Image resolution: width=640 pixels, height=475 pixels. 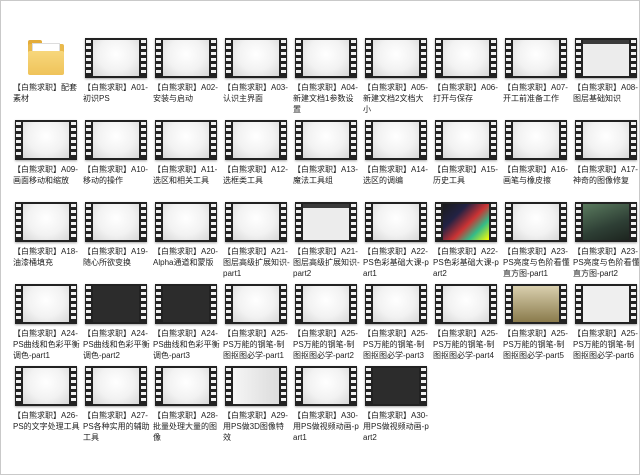 I want to click on video-file-item: 【白熊求职】A25-PS万能的钢笔-制图抠图必学-part5, so click(x=536, y=326).